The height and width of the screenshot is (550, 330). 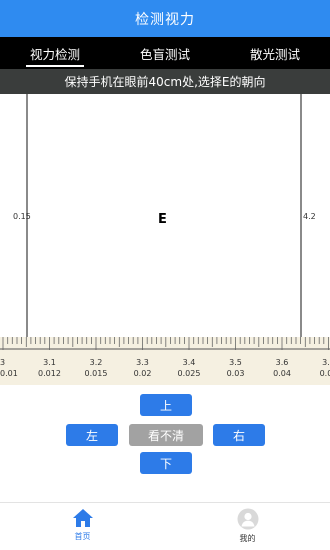 What do you see at coordinates (189, 373) in the screenshot?
I see `ruler-label-decimal: 0.025` at bounding box center [189, 373].